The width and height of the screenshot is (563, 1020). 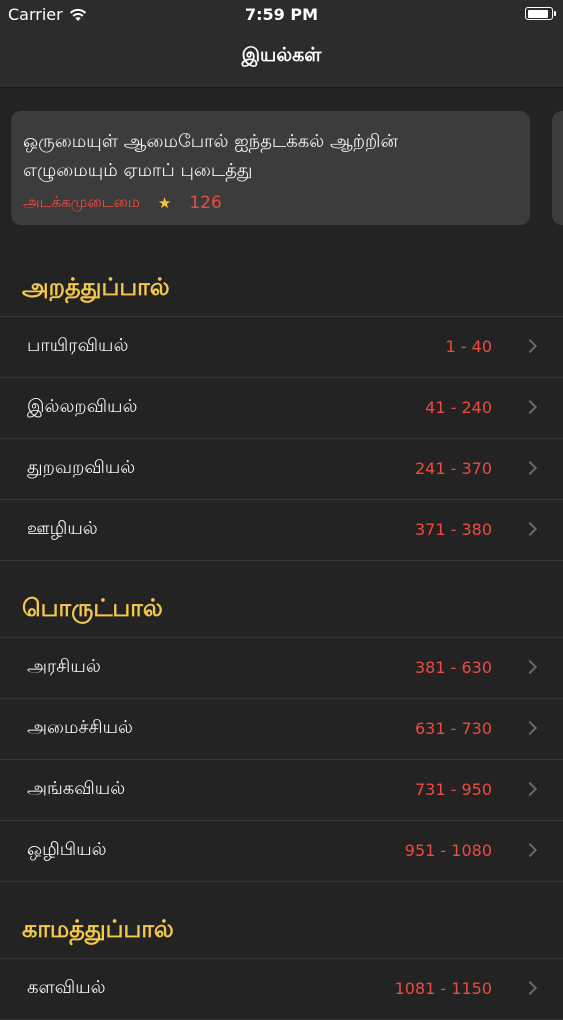 I want to click on list-item-label: அமைச்சியல், so click(x=80, y=727).